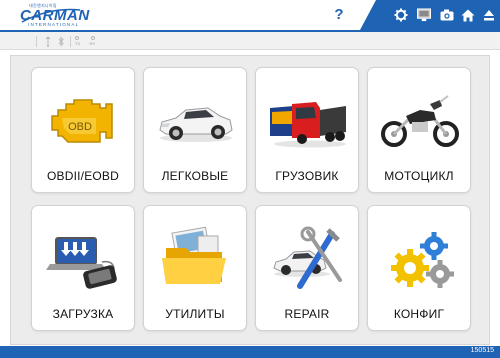 The image size is (500, 358). What do you see at coordinates (250, 15) in the screenshot?
I see `app-header: 대진엔지니어링 CARMAN INTERNATIONAL ?` at bounding box center [250, 15].